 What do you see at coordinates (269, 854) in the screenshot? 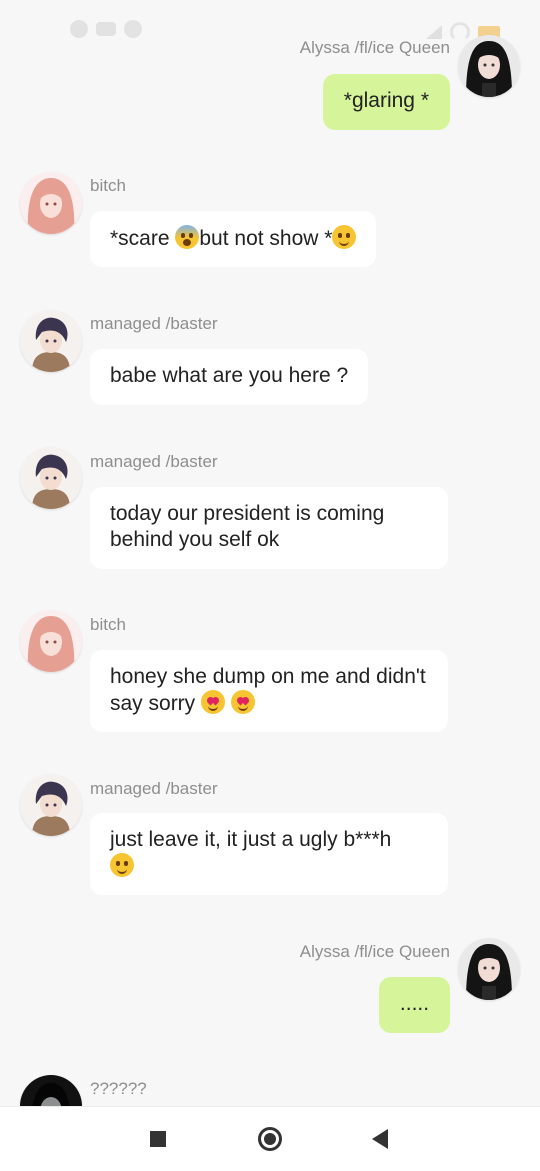
I see `message-bubble: just leave it, it just a ugly b***h` at bounding box center [269, 854].